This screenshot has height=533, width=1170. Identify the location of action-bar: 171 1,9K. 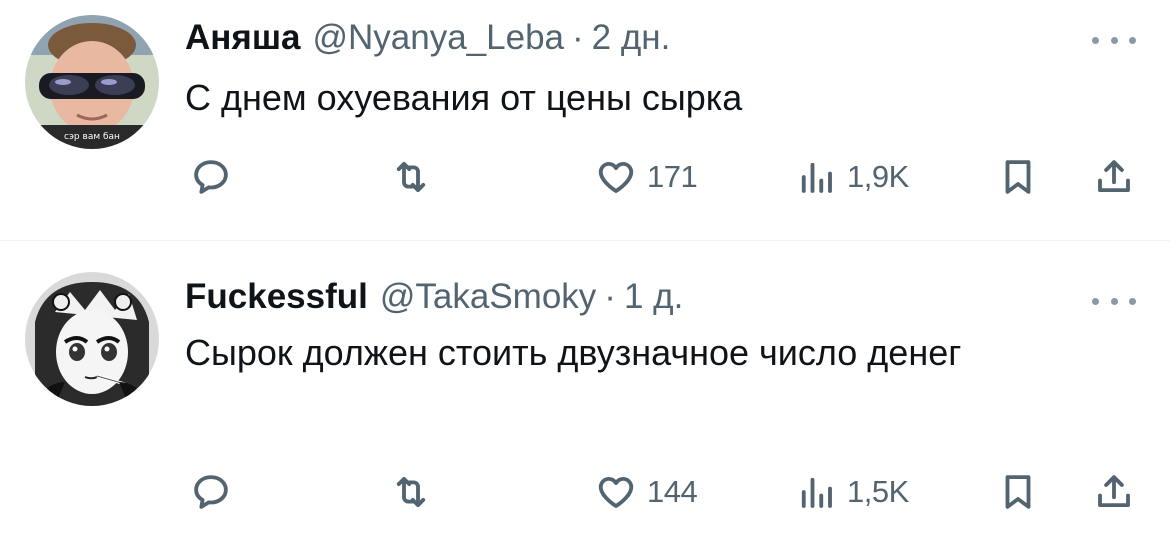
(662, 177).